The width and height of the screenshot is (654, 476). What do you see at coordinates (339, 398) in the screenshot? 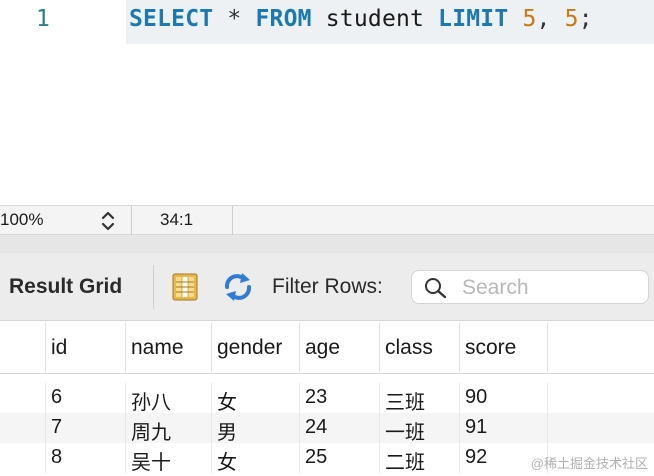
I see `cell-age: 23` at bounding box center [339, 398].